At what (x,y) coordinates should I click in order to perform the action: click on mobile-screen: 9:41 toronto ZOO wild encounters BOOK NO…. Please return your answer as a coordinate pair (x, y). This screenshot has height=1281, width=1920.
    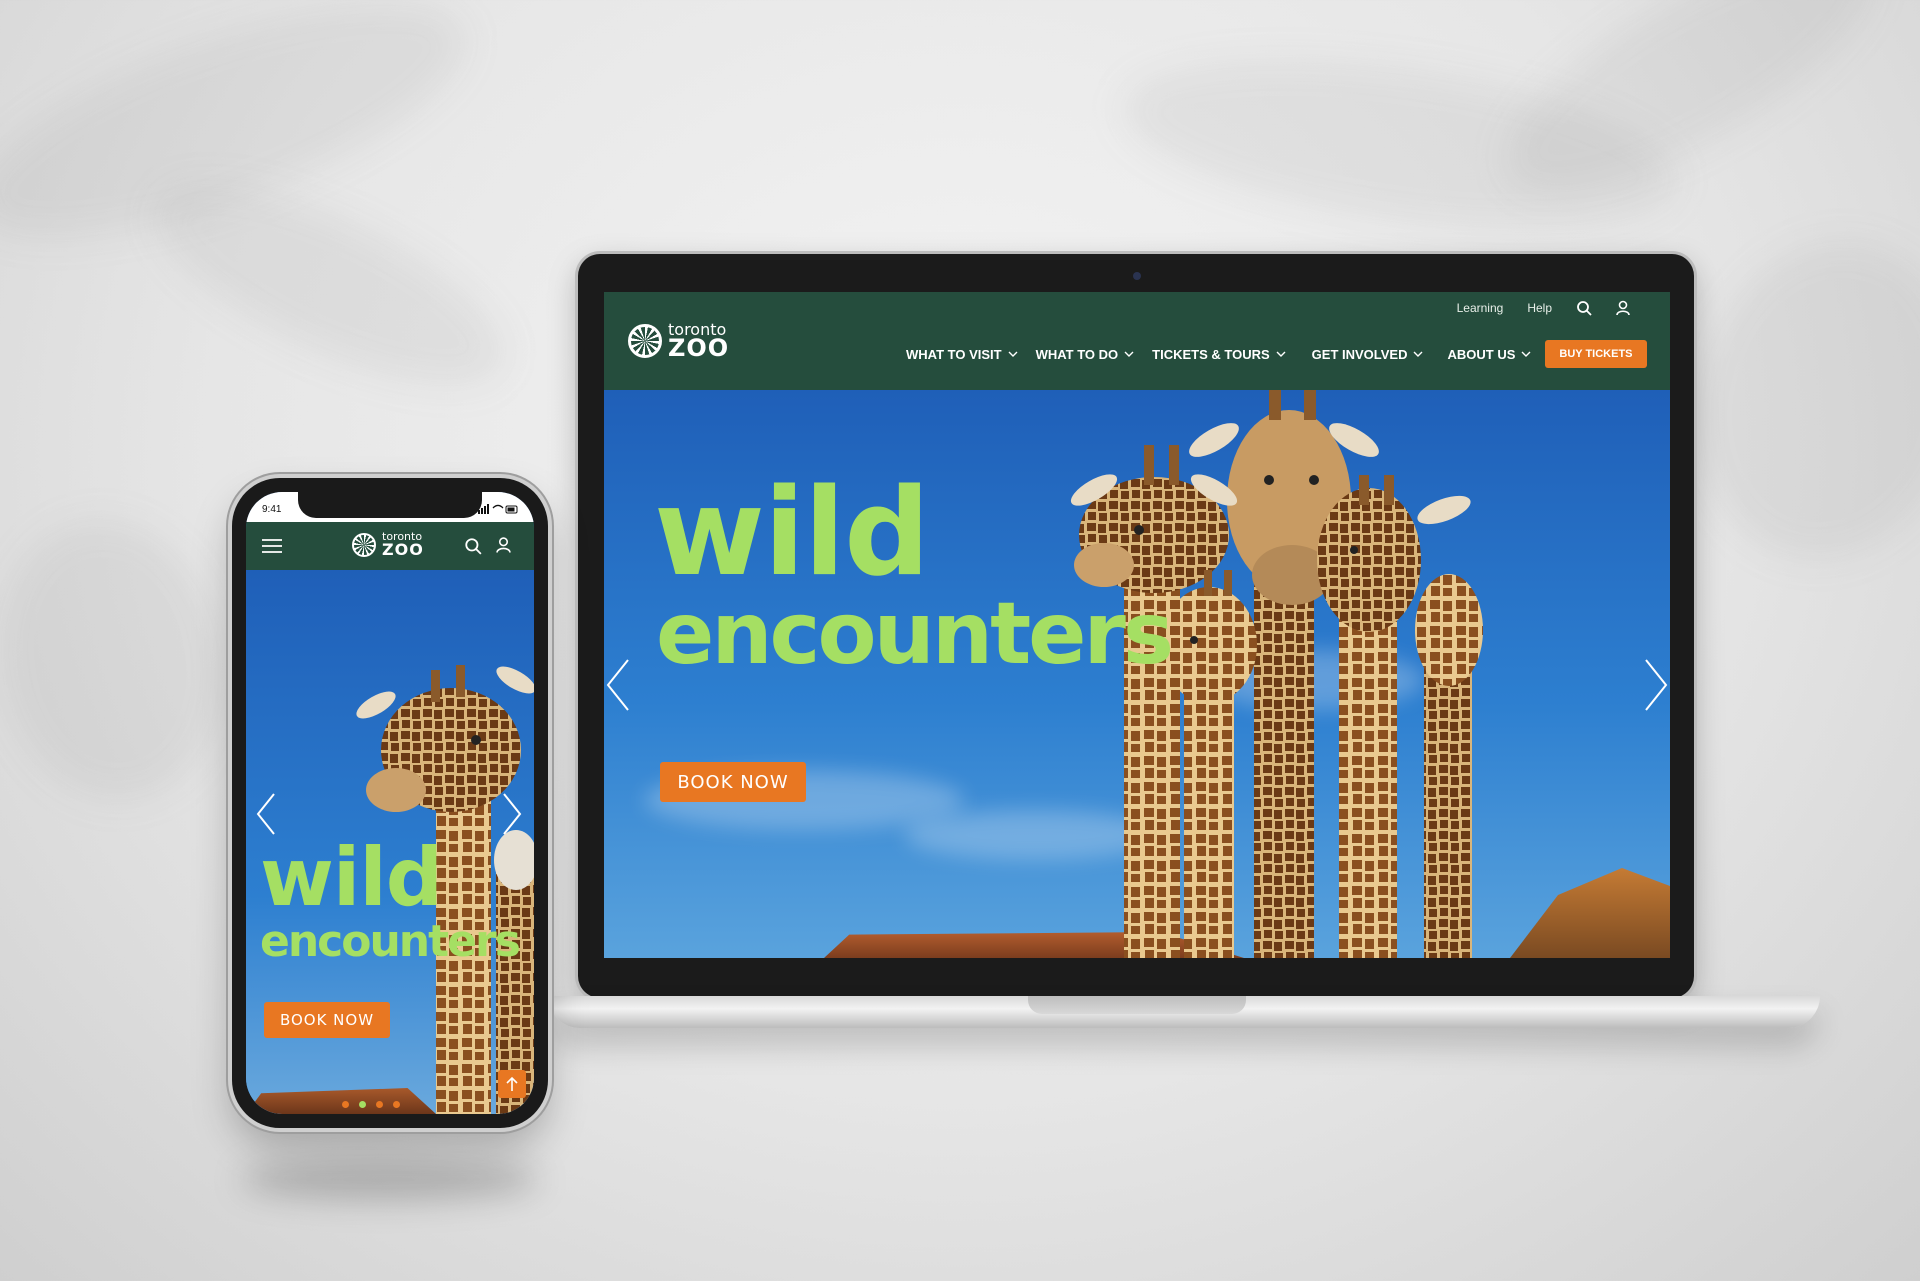
    Looking at the image, I should click on (390, 803).